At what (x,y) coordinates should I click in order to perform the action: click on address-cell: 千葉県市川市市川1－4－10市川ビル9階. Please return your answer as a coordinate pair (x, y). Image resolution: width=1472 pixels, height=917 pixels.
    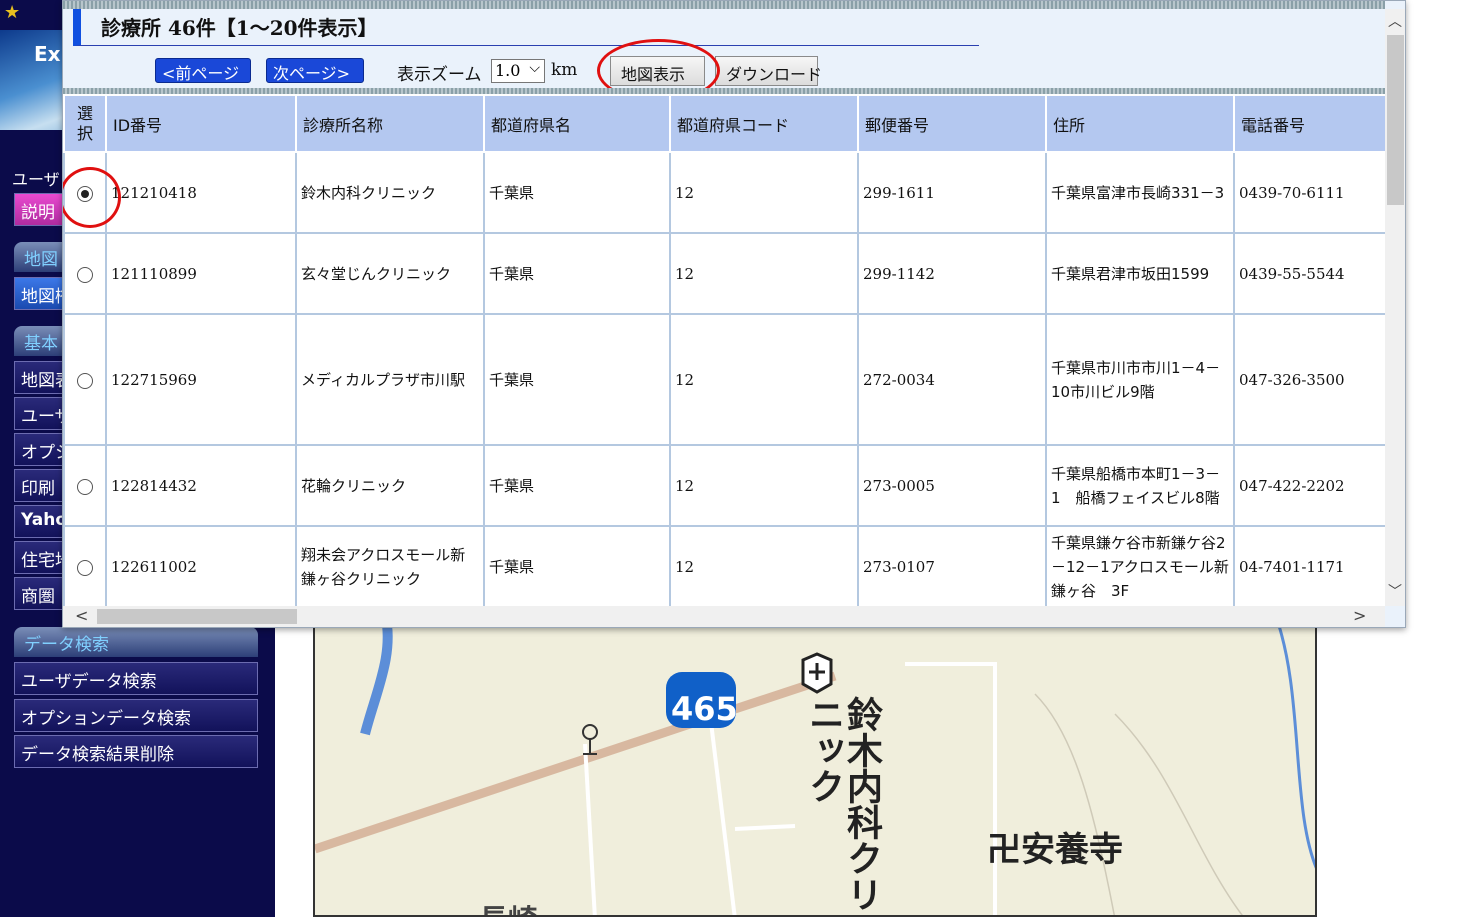
    Looking at the image, I should click on (1140, 379).